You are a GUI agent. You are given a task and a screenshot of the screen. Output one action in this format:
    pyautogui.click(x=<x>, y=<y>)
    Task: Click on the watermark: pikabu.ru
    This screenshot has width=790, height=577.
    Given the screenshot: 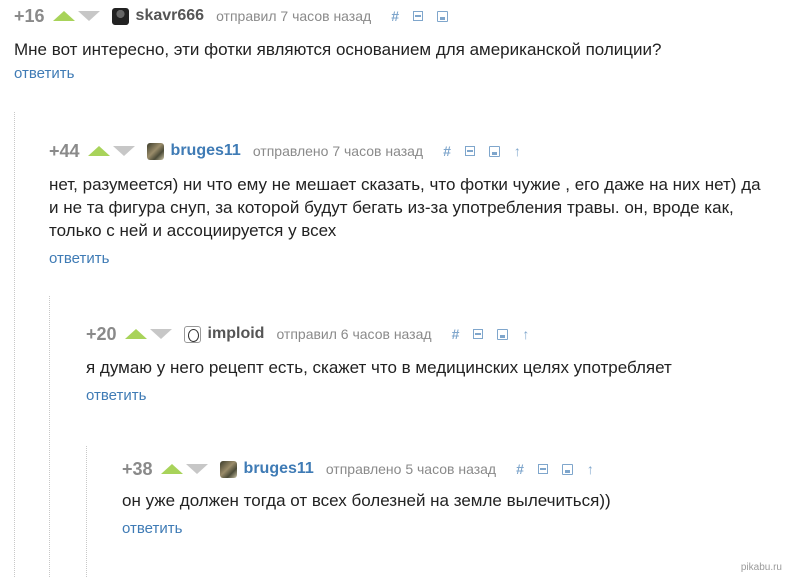 What is the action you would take?
    pyautogui.click(x=761, y=567)
    